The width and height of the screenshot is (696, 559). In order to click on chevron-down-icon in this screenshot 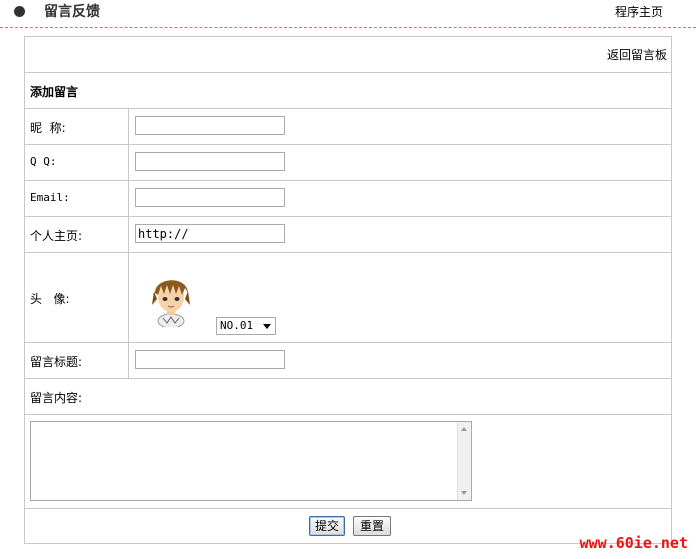, I will do `click(267, 326)`.